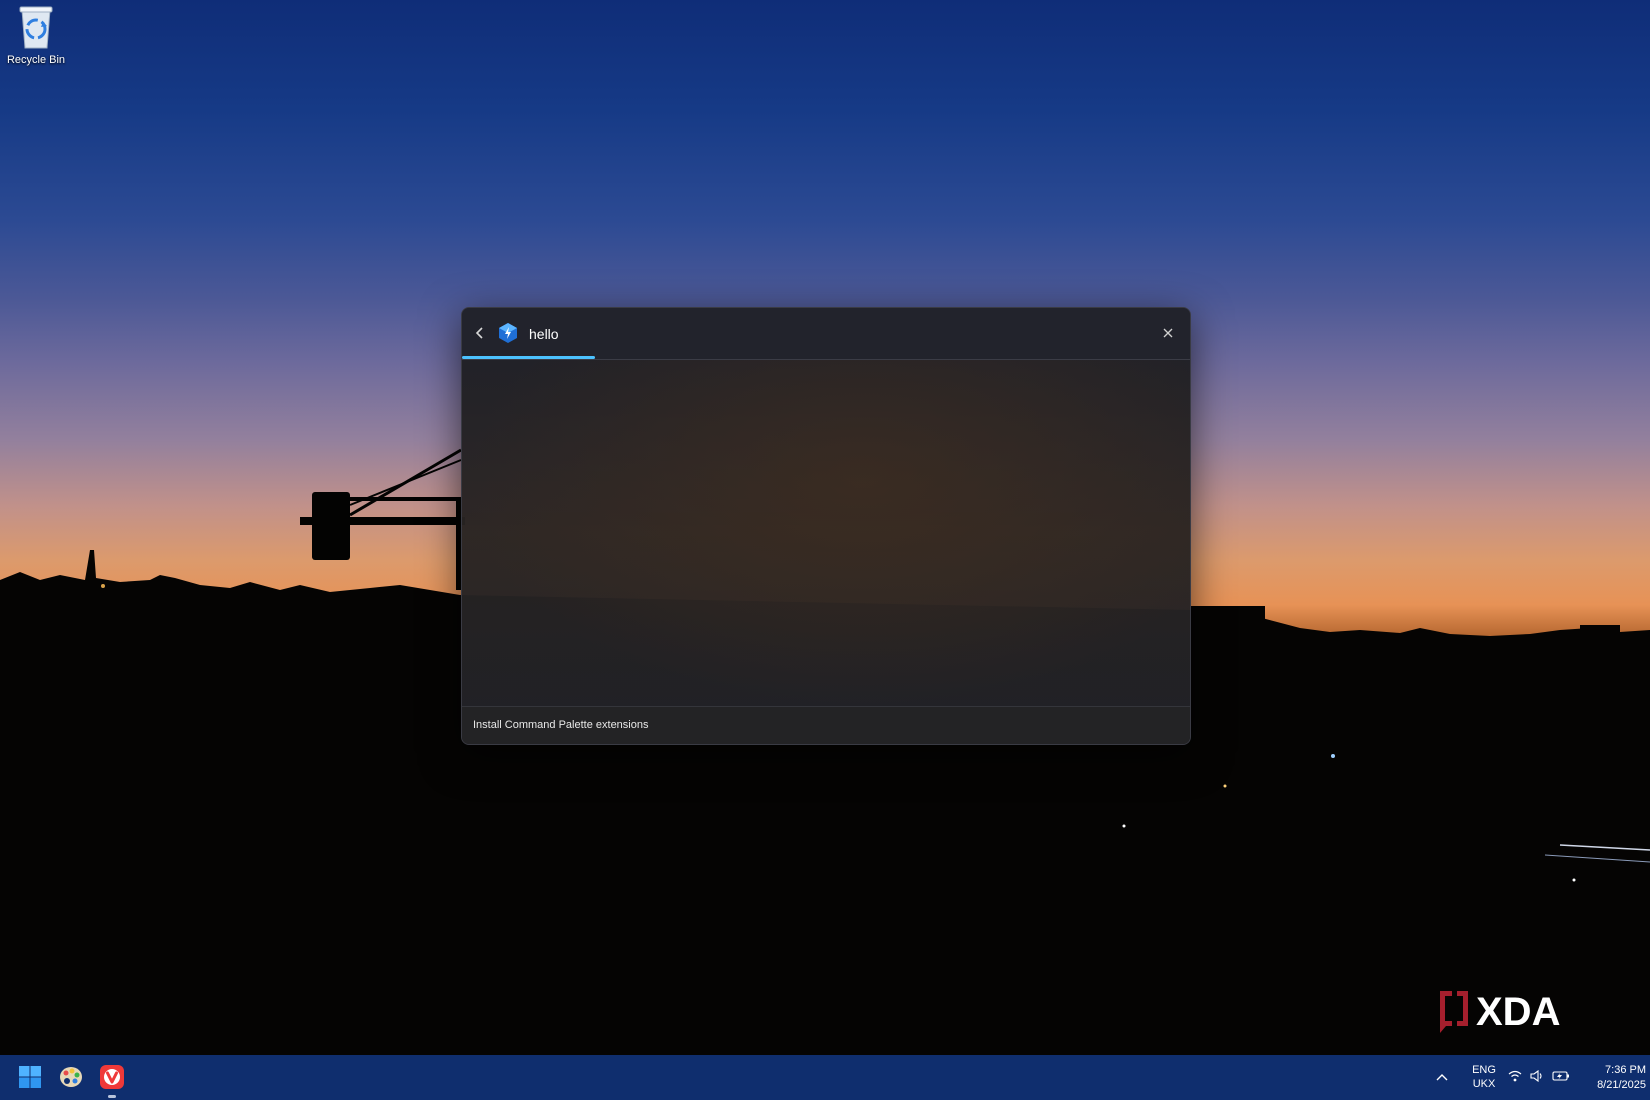  I want to click on palette-icon, so click(71, 1077).